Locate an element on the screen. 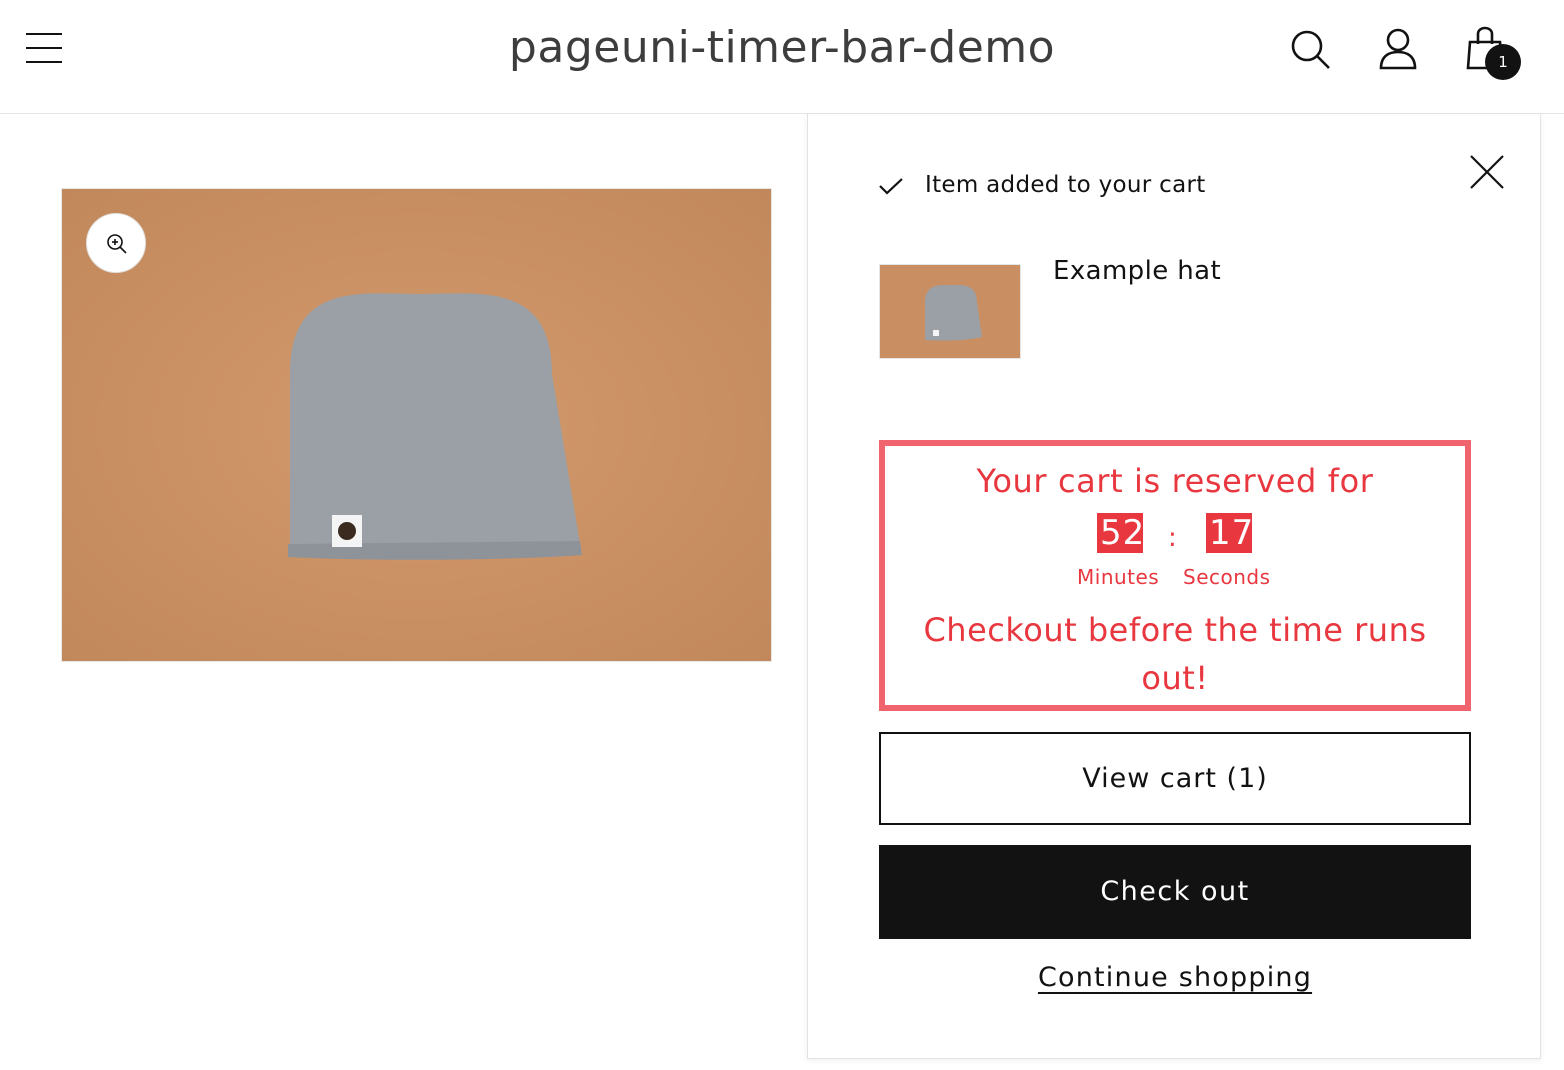  seconds-label: Seconds is located at coordinates (1227, 577).